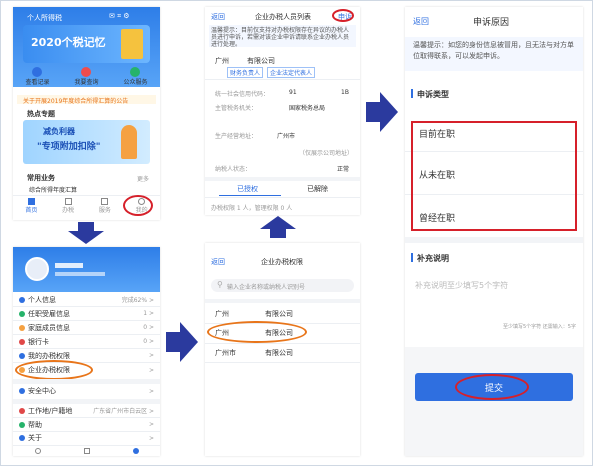 The width and height of the screenshot is (593, 466). I want to click on menu-work-location: 工作地/户籍地 广东省广州市白云区 >, so click(86, 410).